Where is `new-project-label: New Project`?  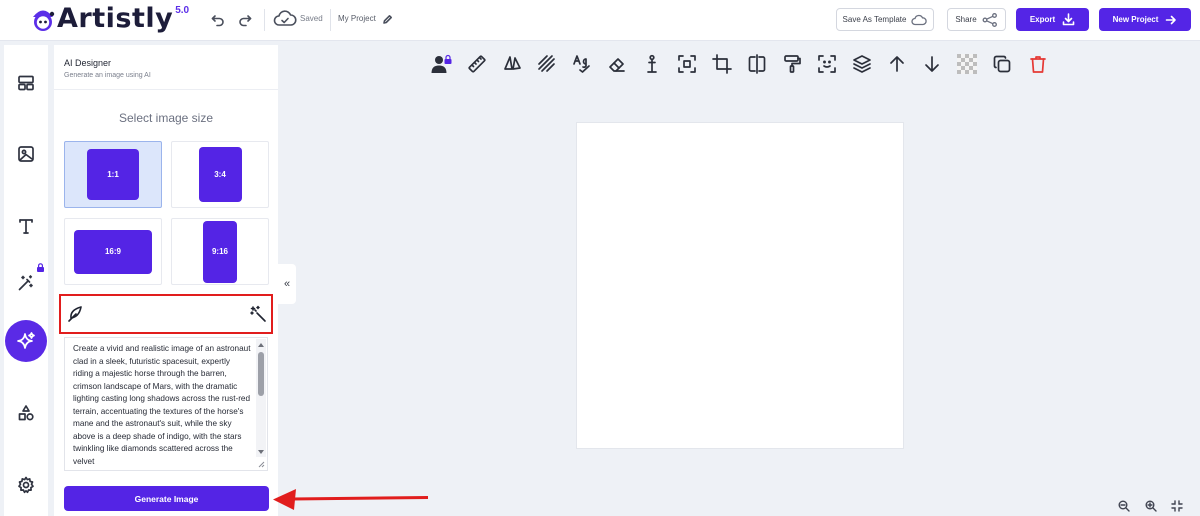 new-project-label: New Project is located at coordinates (1135, 19).